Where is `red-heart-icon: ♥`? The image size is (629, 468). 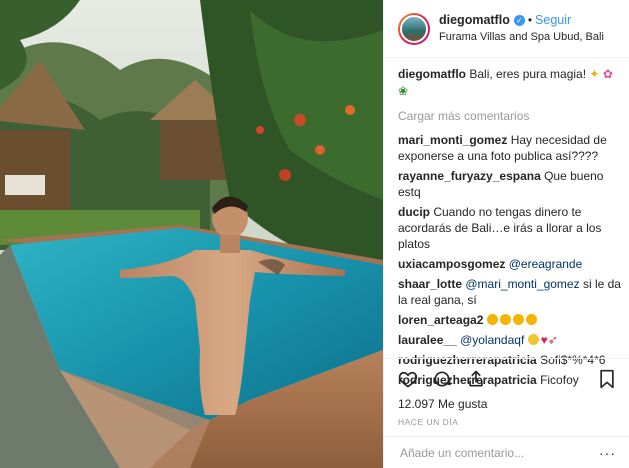
red-heart-icon: ♥ is located at coordinates (544, 340).